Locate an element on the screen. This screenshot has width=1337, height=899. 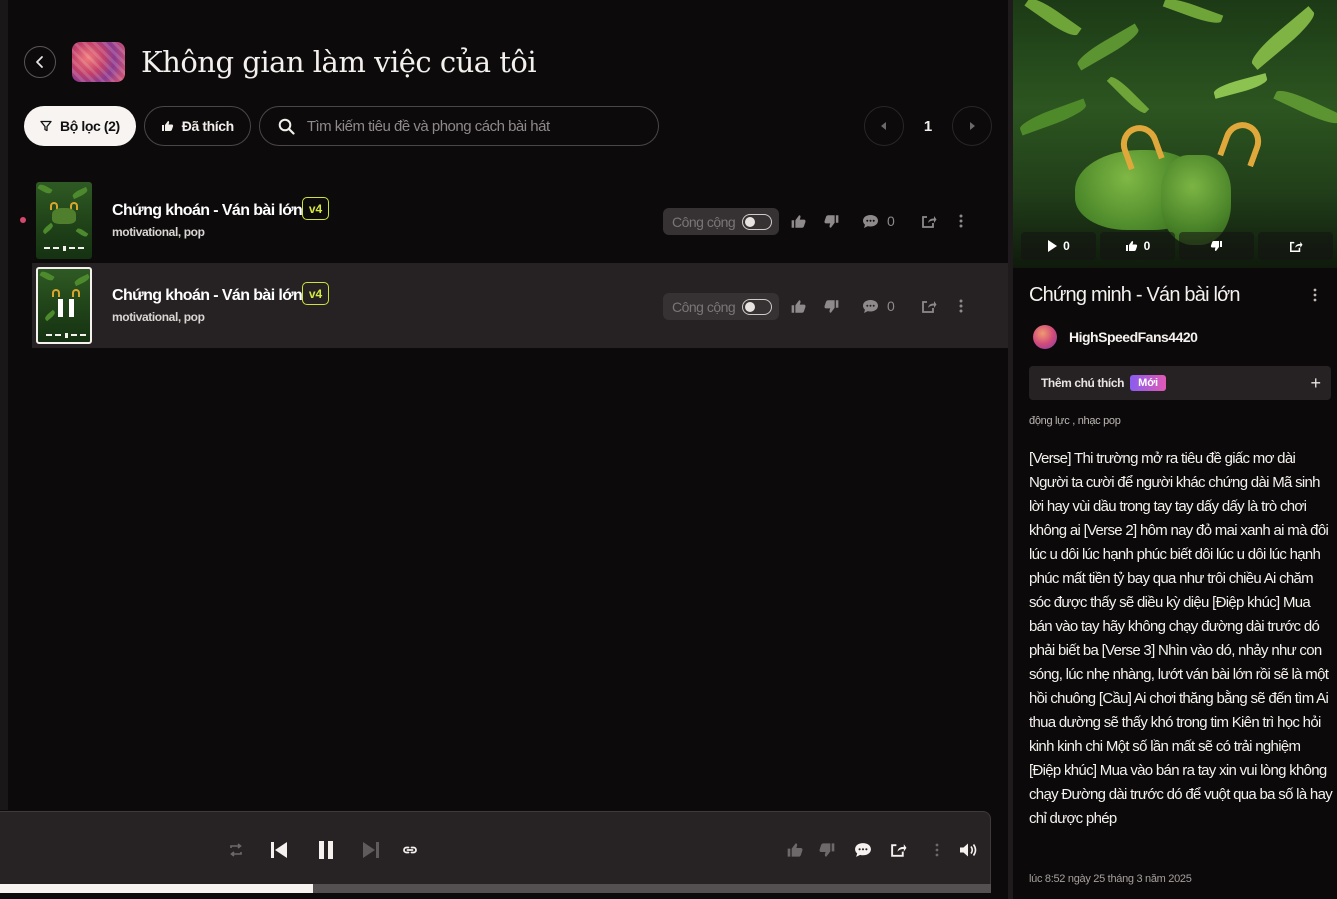
link-button is located at coordinates (410, 850).